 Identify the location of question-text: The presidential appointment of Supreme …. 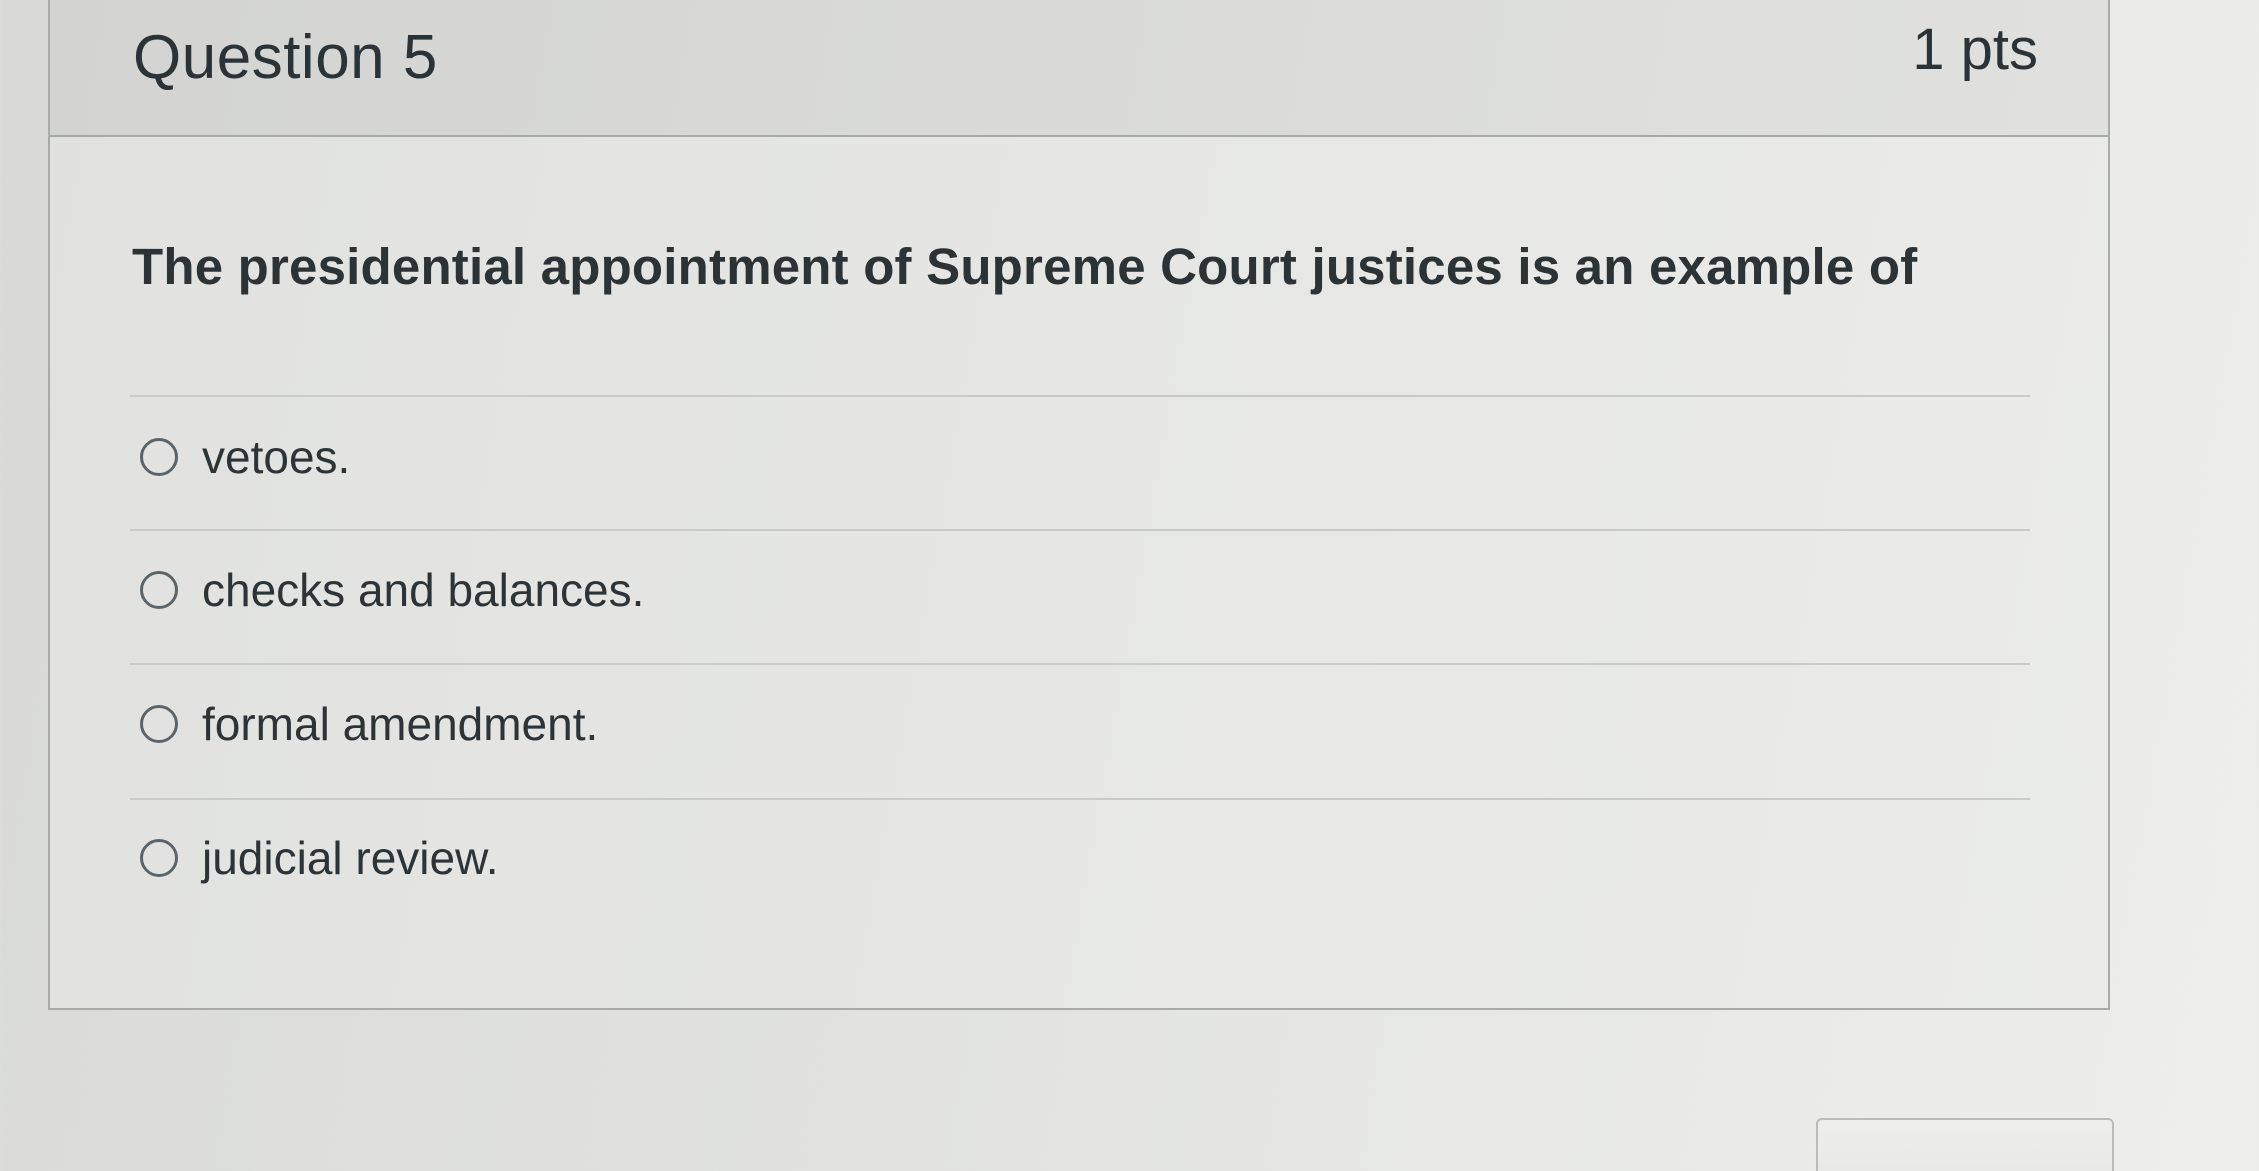
(1025, 266).